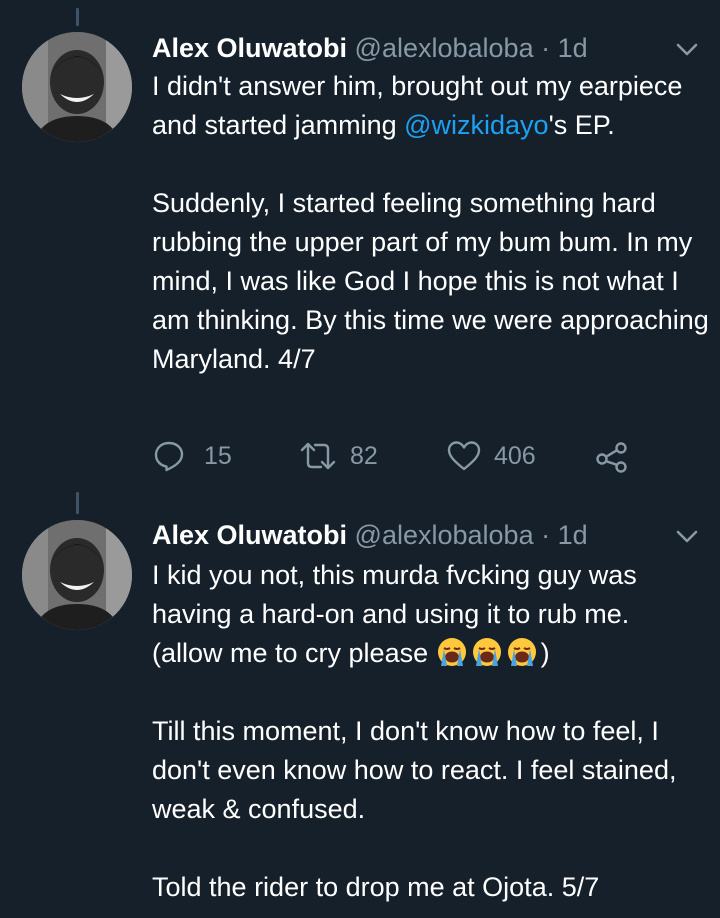 Image resolution: width=720 pixels, height=918 pixels. I want to click on mention-link: @wizkidayo, so click(476, 125).